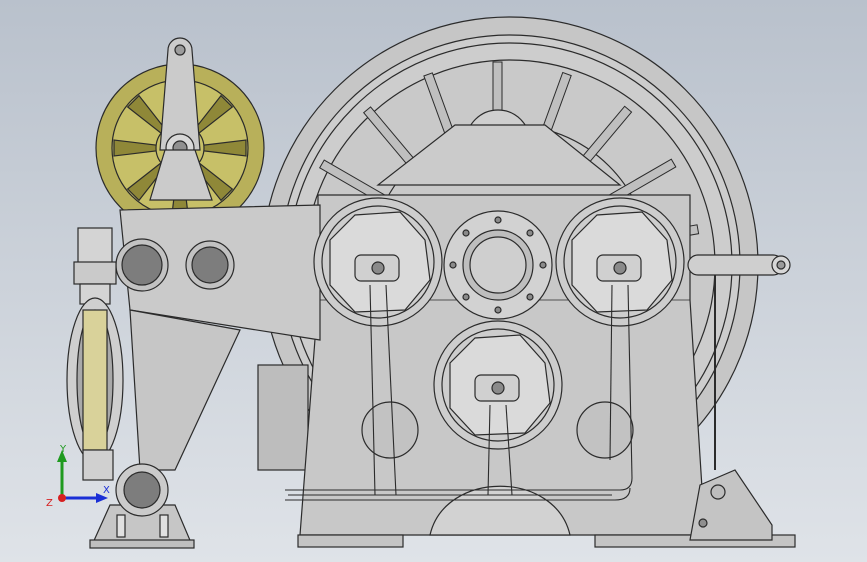 The width and height of the screenshot is (867, 562). I want to click on motor-left, so click(378, 262).